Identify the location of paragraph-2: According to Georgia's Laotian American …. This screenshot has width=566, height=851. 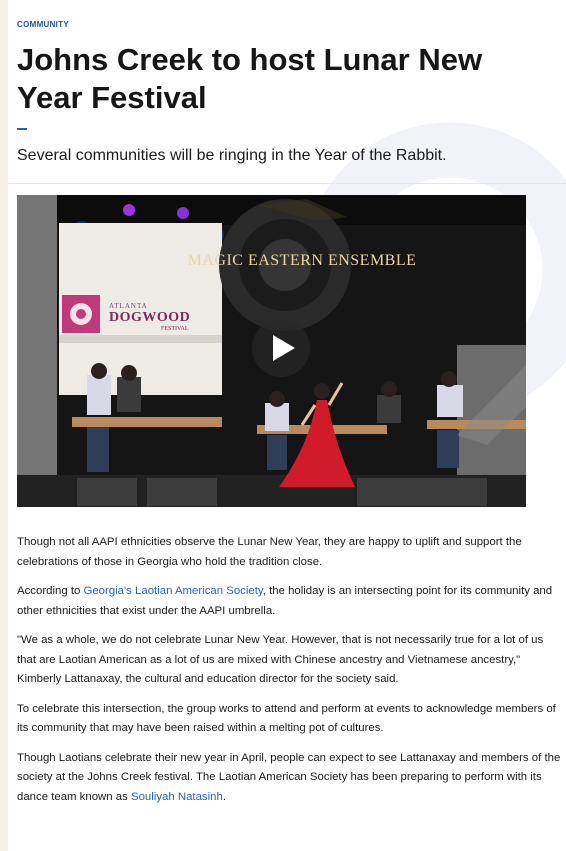
(291, 601).